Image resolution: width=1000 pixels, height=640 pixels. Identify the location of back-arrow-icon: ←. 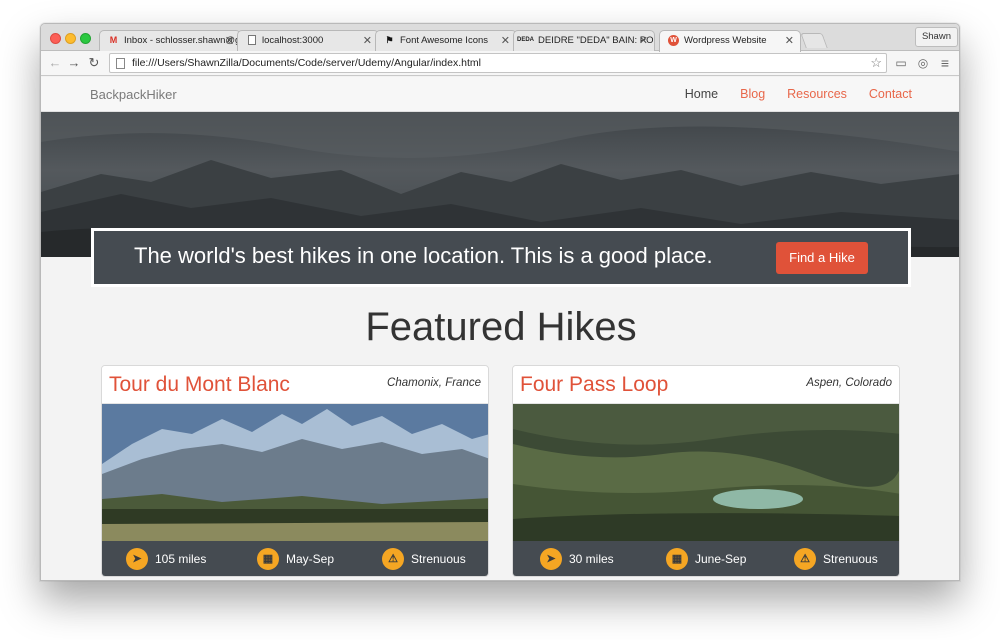
(55, 63).